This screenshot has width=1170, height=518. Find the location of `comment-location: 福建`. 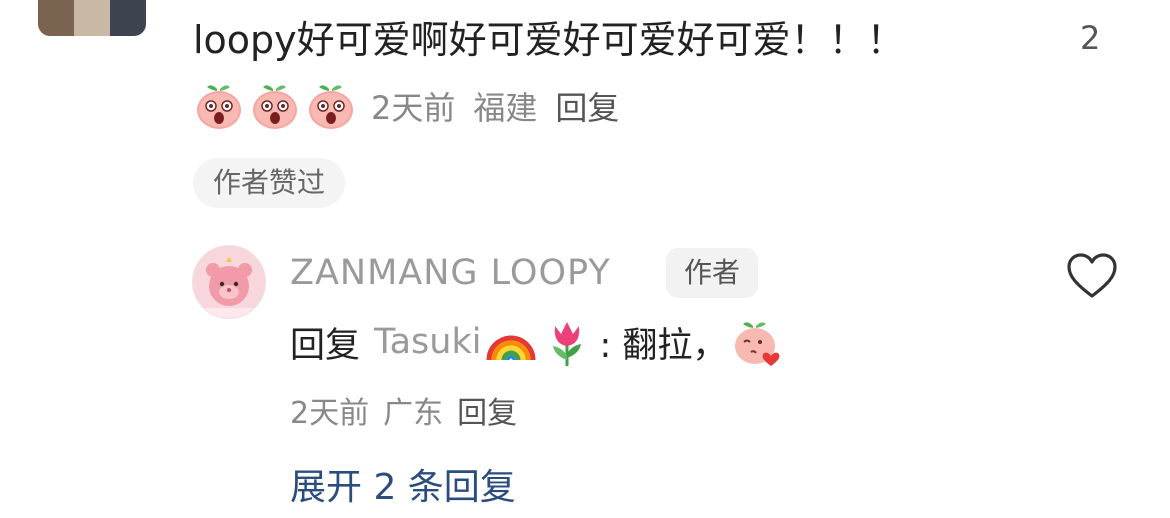

comment-location: 福建 is located at coordinates (505, 108).